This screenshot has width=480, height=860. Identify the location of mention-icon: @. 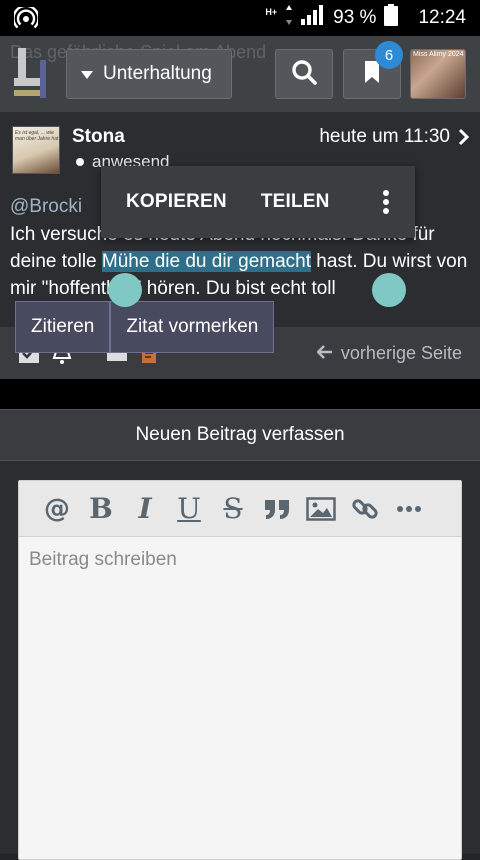
(57, 509).